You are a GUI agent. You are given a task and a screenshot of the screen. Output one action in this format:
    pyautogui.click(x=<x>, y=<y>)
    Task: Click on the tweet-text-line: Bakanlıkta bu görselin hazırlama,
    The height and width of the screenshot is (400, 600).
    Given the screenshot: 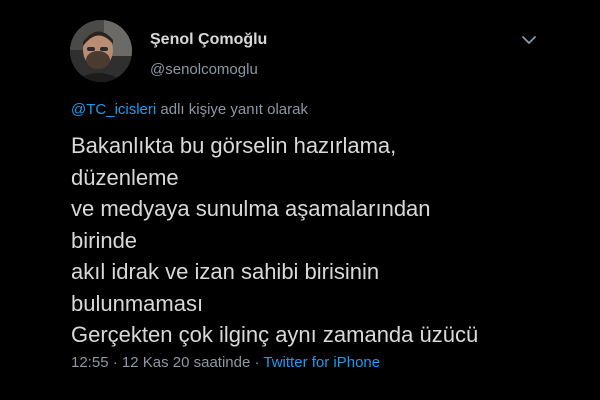 What is the action you would take?
    pyautogui.click(x=234, y=145)
    